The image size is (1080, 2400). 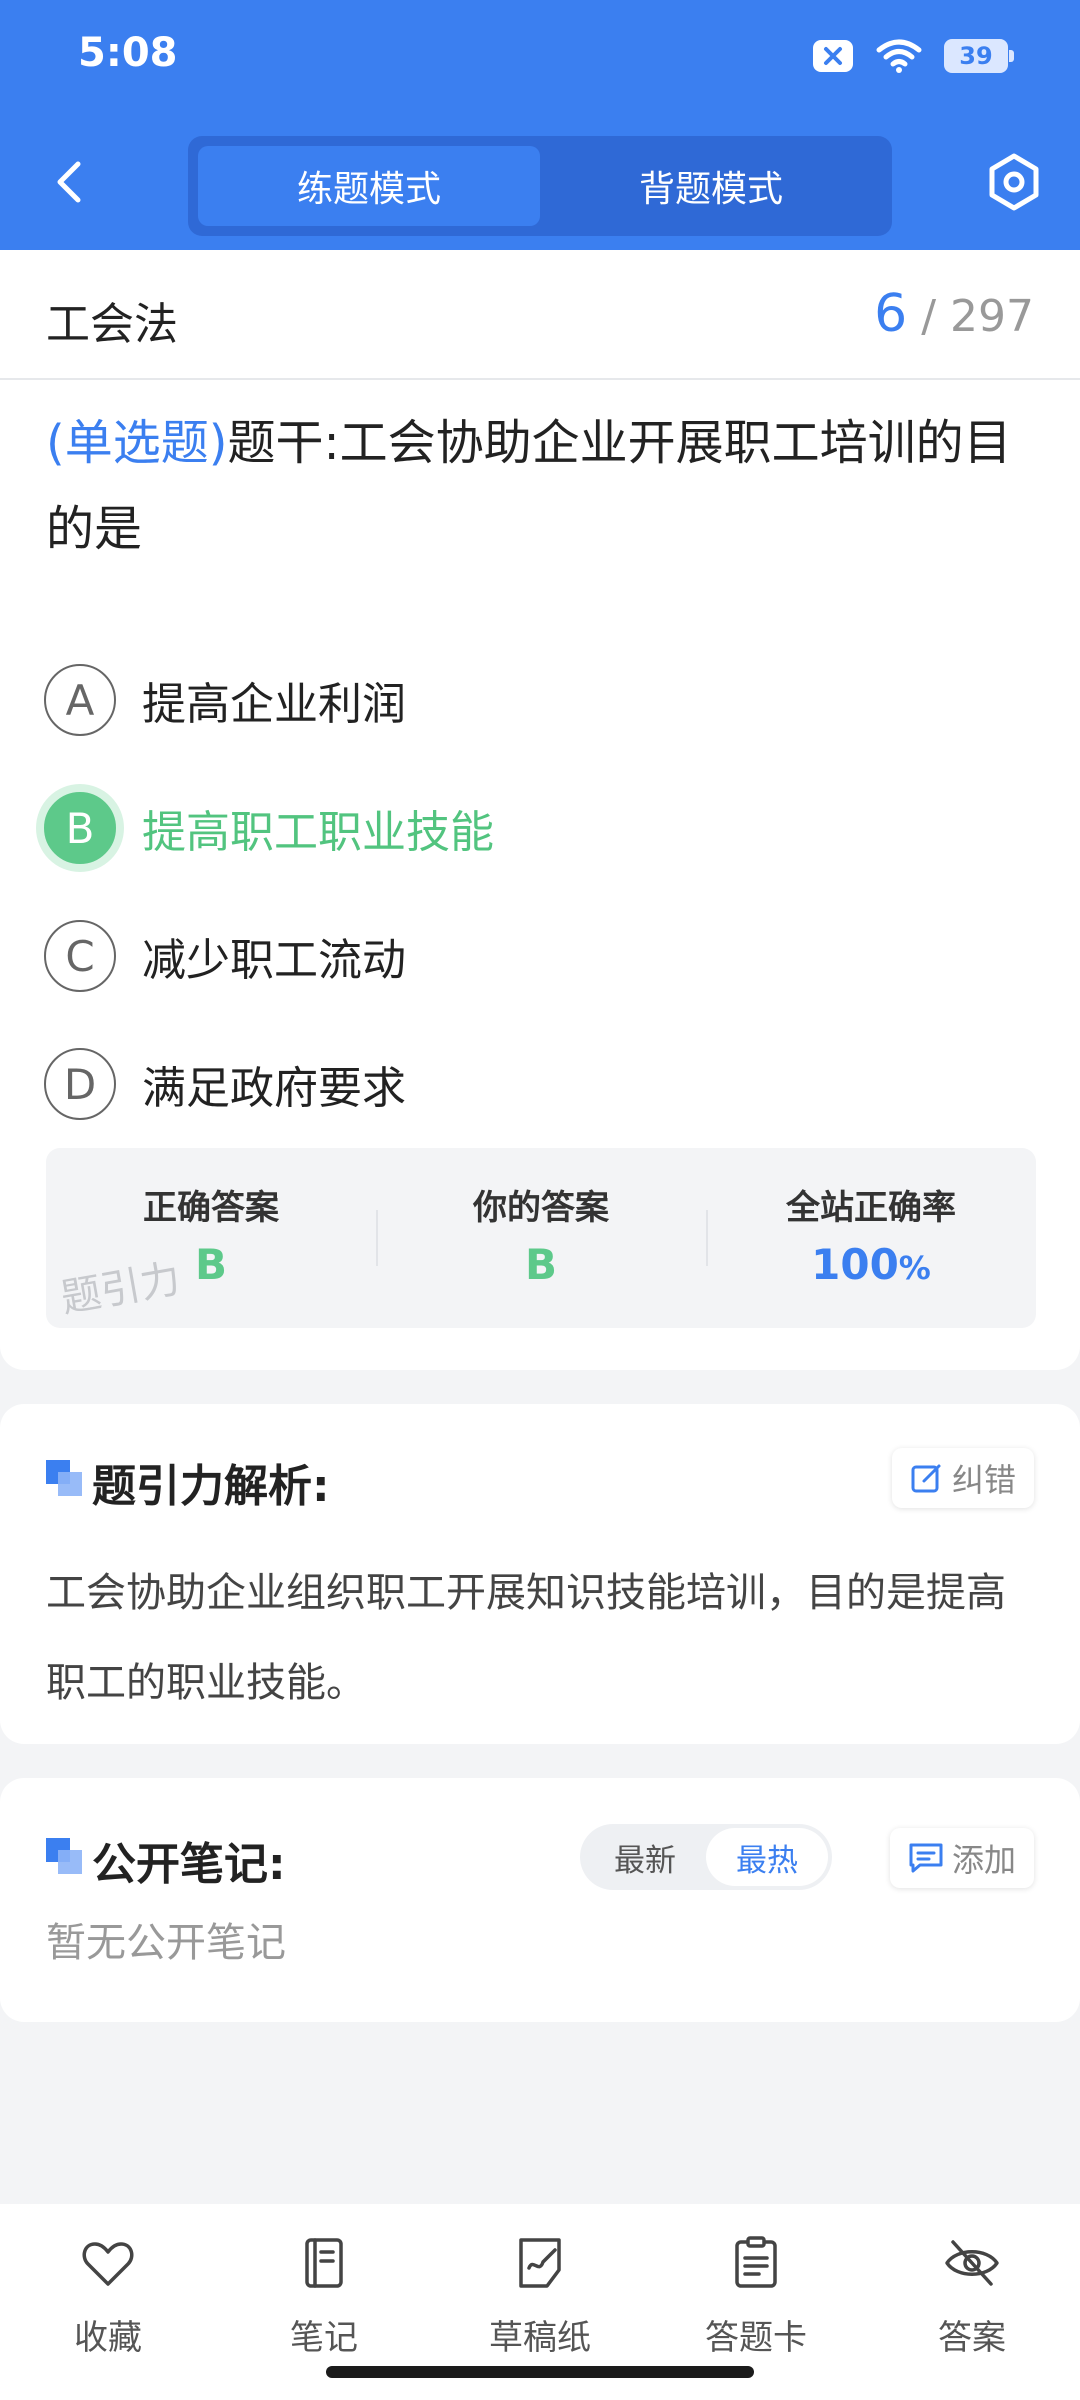 What do you see at coordinates (318, 832) in the screenshot?
I see `option-text: 提高职工职业技能` at bounding box center [318, 832].